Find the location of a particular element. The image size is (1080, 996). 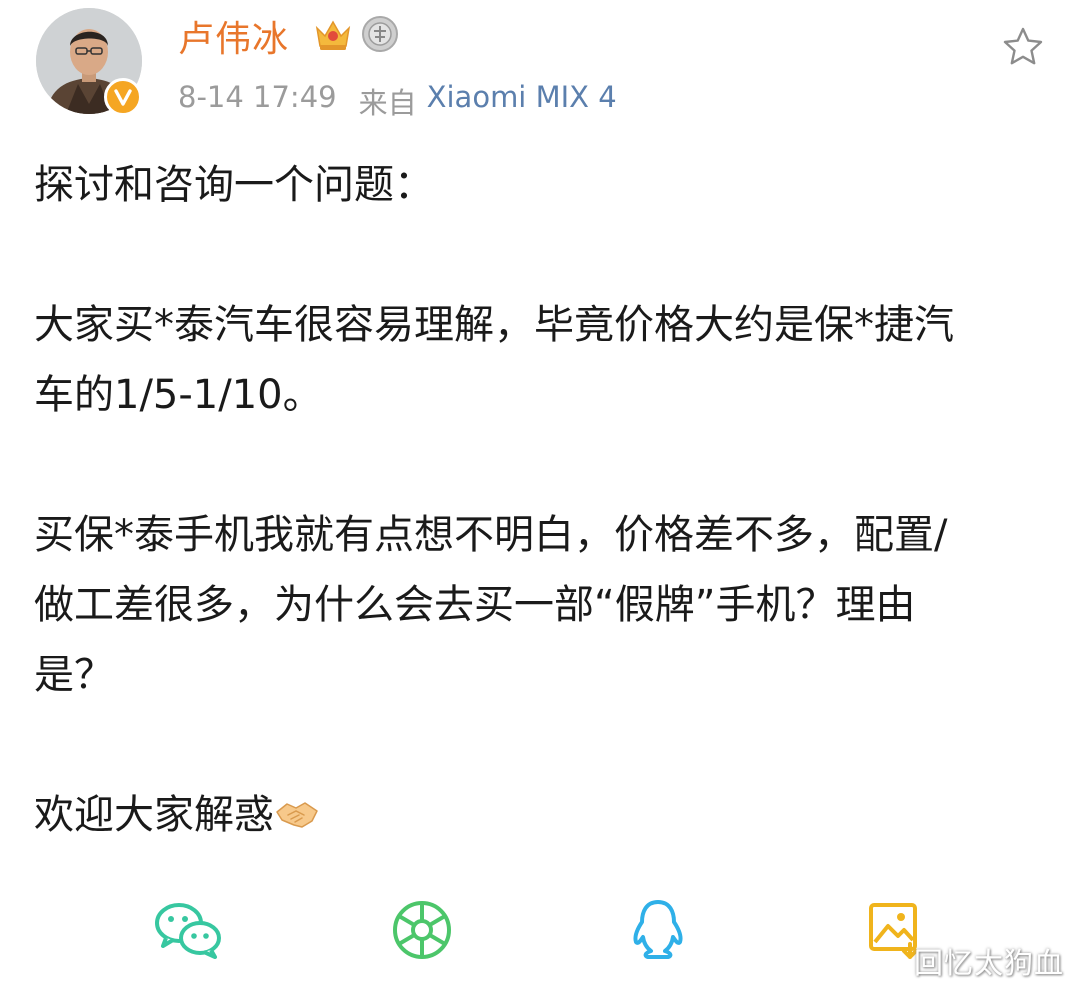

post-meta: 8-14 17:49 来自 Xiaomi MIX 4 is located at coordinates (397, 101).